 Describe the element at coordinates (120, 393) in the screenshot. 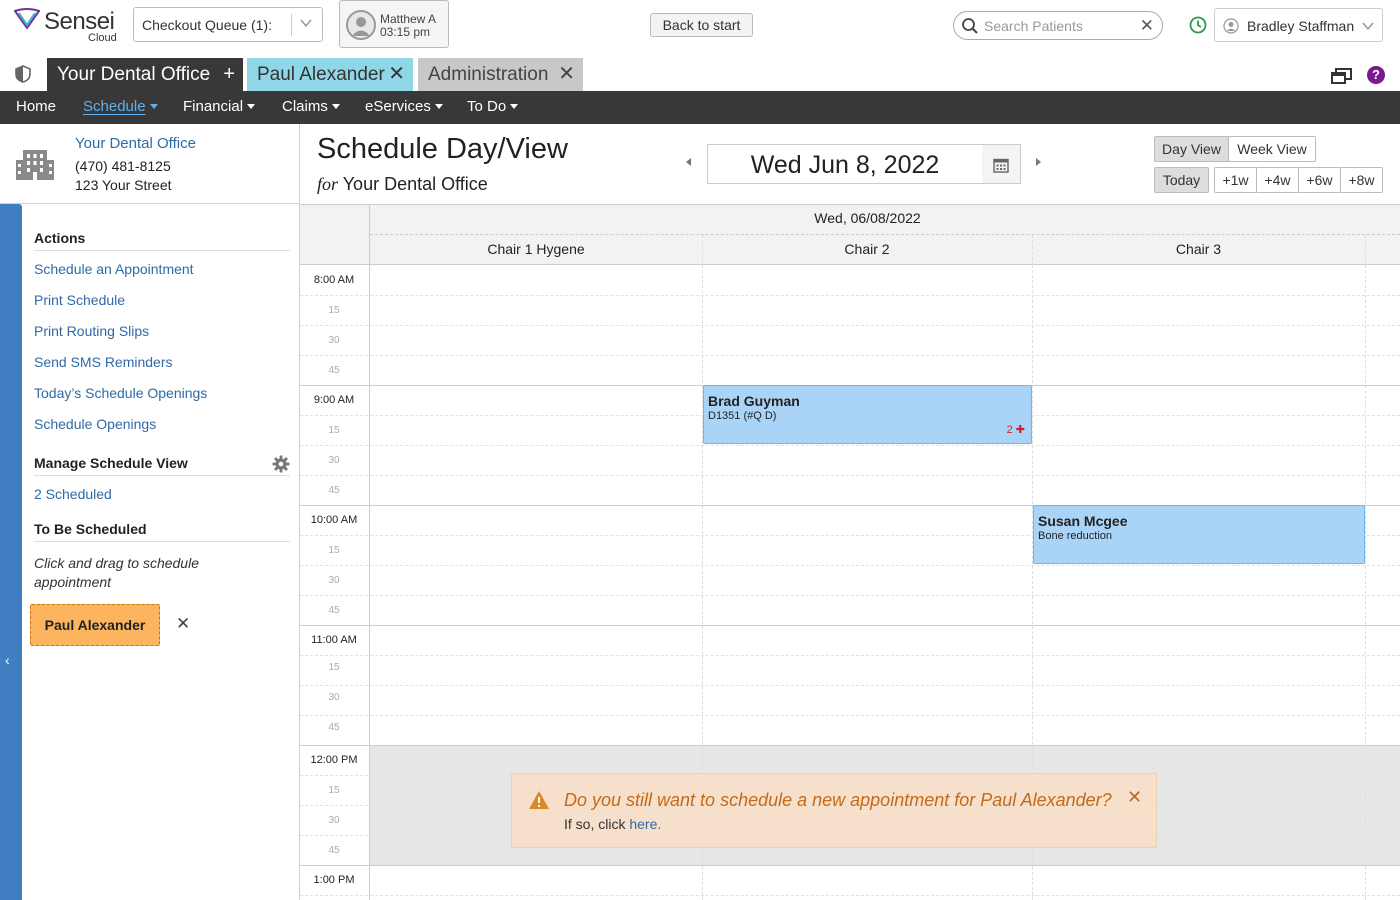

I see `todays-schedule-openings-link: Today’s Schedule Openings` at that location.